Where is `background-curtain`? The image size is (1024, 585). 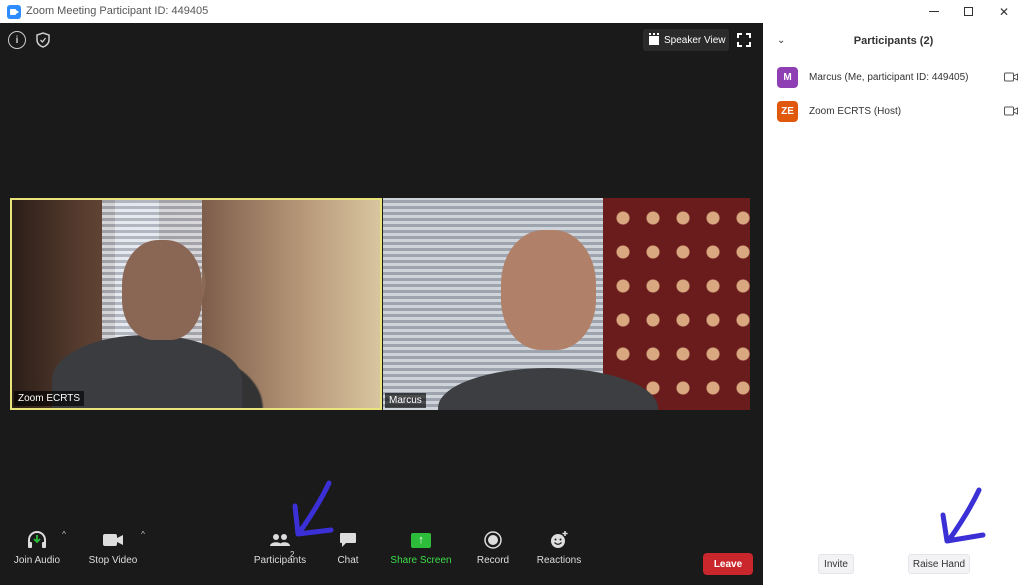 background-curtain is located at coordinates (676, 304).